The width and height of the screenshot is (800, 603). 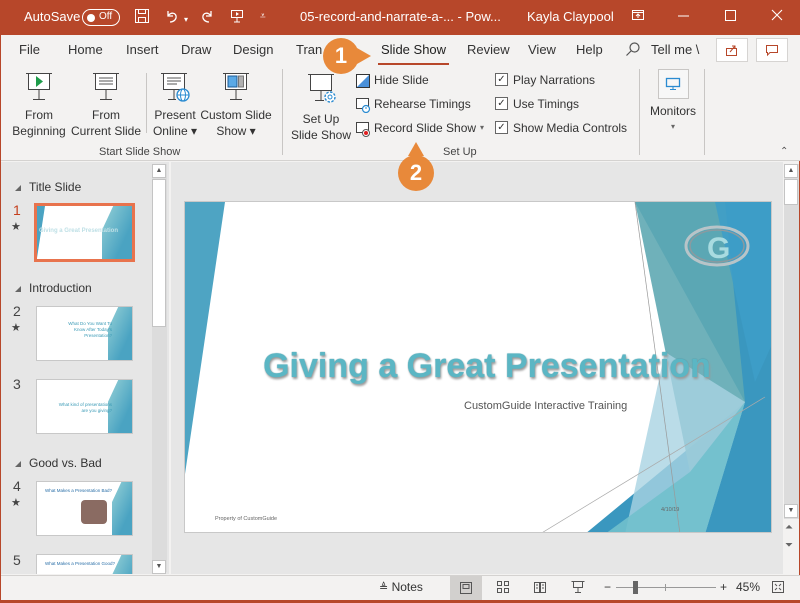 I want to click on tell-me-input: Tell me \, so click(x=675, y=49).